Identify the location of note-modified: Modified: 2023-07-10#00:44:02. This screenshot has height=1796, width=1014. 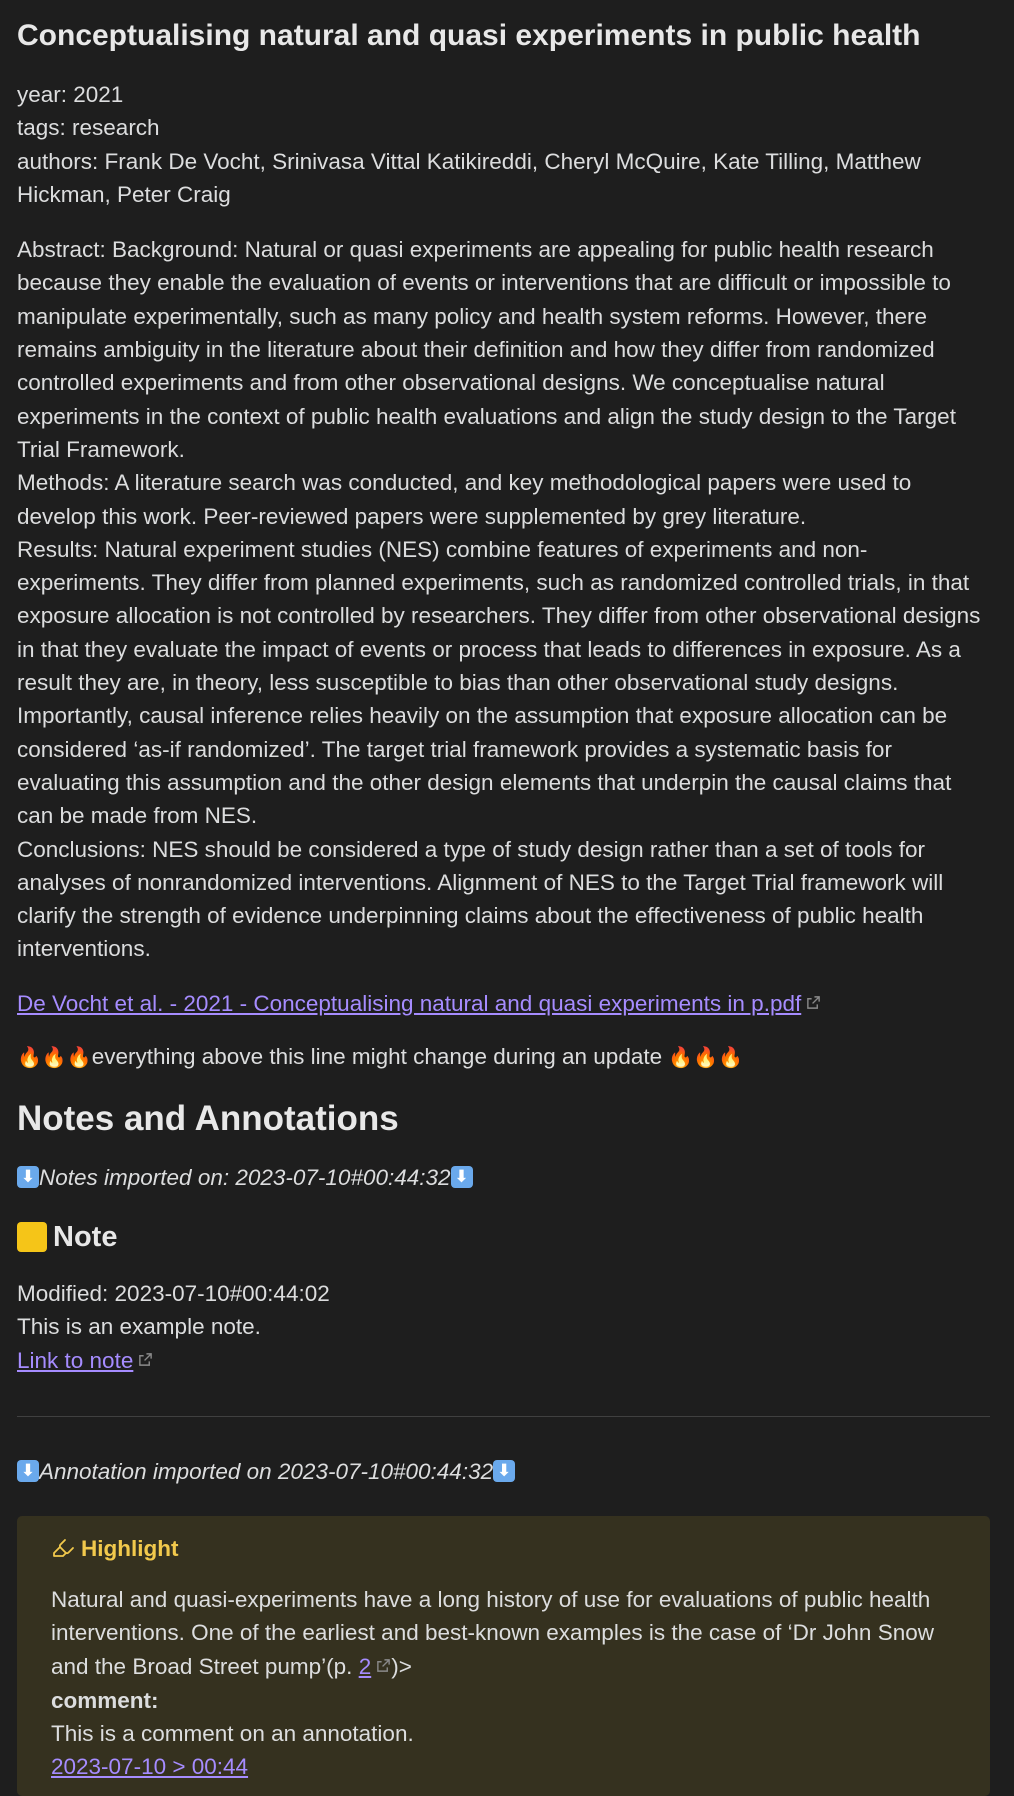
(173, 1293).